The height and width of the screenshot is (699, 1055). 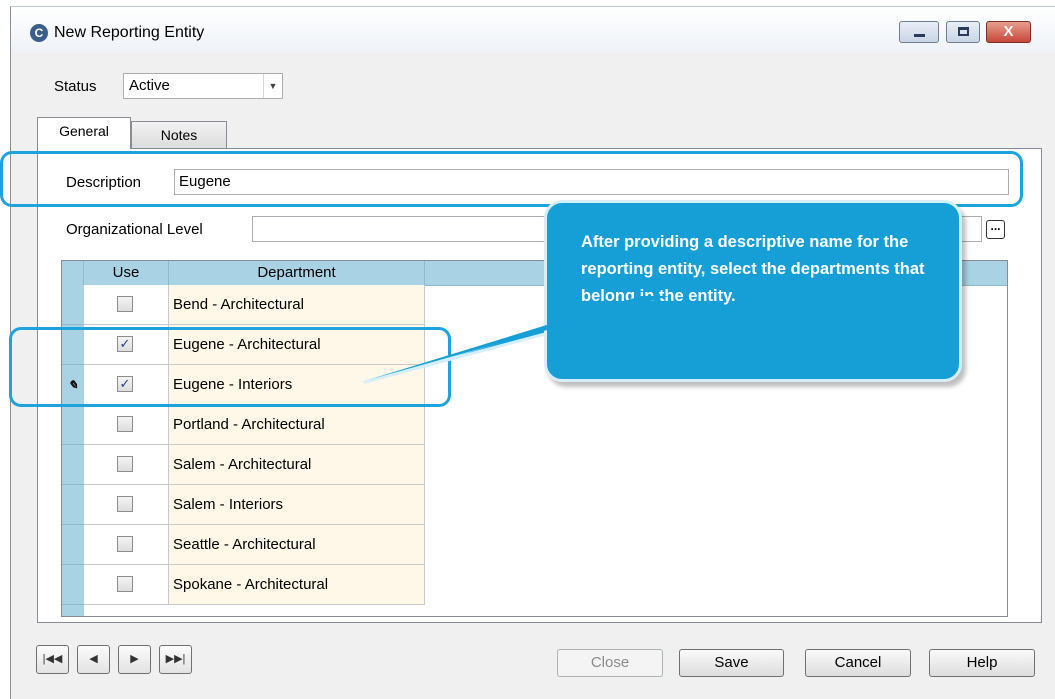 I want to click on callout-pointer-fill, so click(x=518, y=338).